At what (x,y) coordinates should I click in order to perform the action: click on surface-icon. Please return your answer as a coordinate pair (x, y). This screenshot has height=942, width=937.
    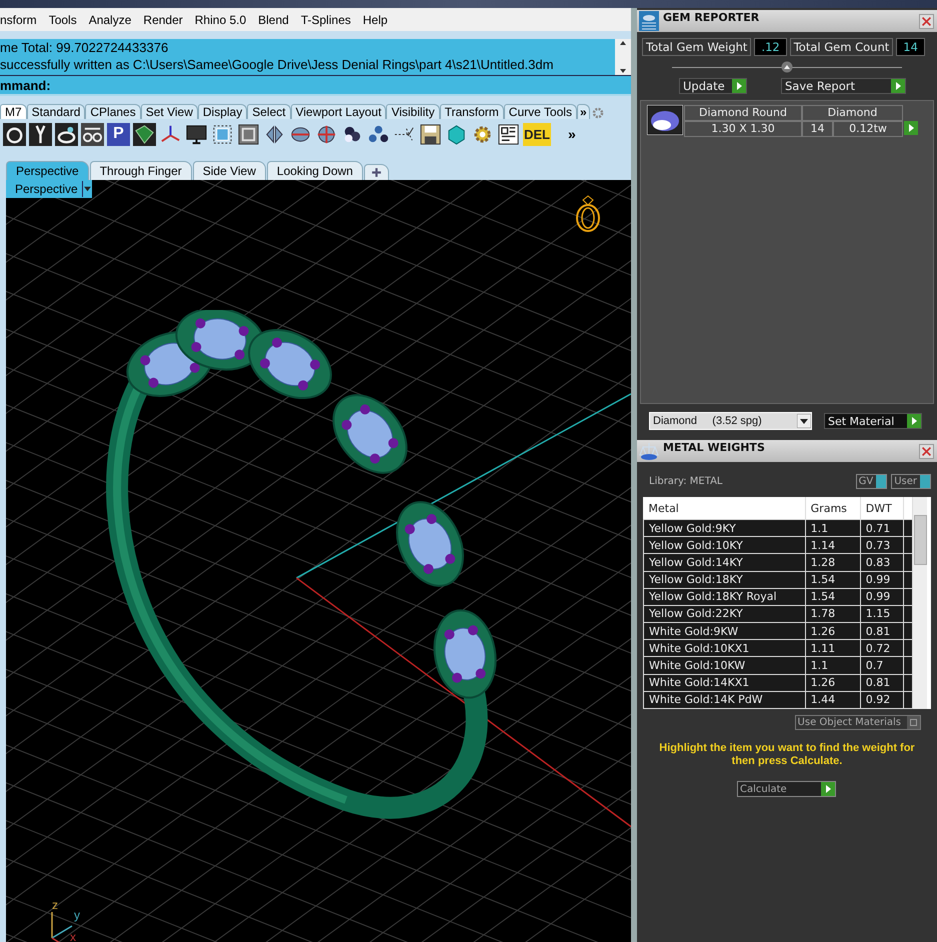
    Looking at the image, I should click on (144, 134).